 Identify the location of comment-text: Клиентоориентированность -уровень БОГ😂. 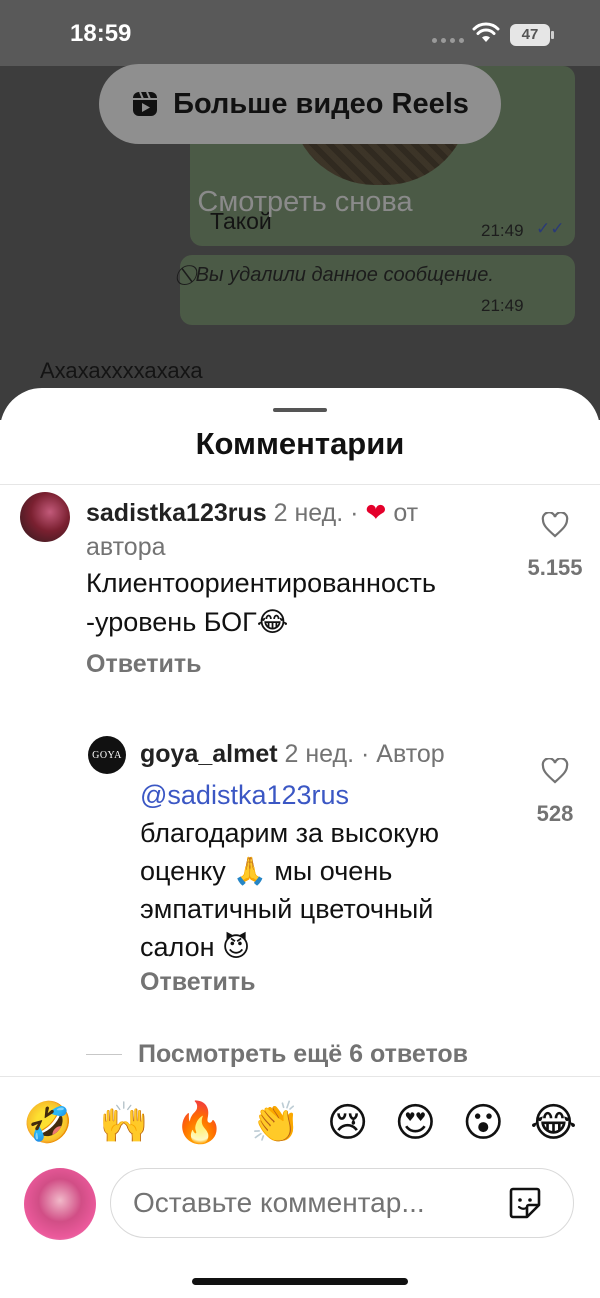
(261, 602).